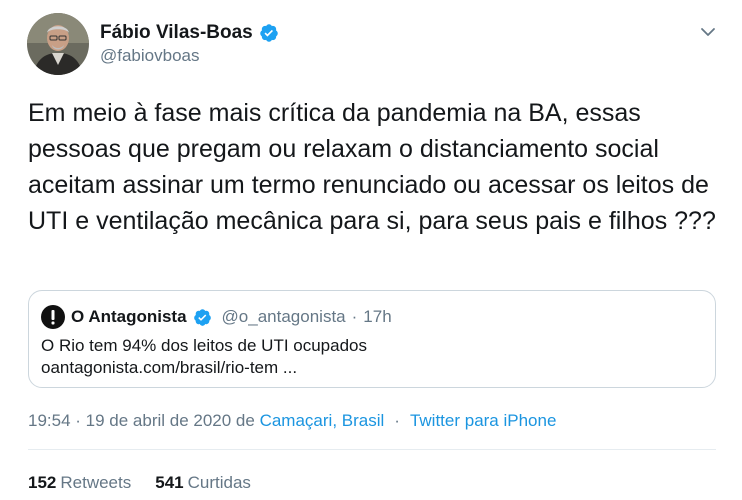  What do you see at coordinates (322, 421) in the screenshot?
I see `tweet-location: Camaçari, Brasil` at bounding box center [322, 421].